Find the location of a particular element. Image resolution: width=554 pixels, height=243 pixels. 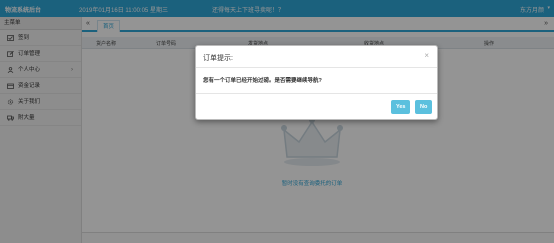

order-prompt-dialog: 订单提示: × 您有一个订单已经开始过磅。是否需要继续导航? Yes No is located at coordinates (316, 82).